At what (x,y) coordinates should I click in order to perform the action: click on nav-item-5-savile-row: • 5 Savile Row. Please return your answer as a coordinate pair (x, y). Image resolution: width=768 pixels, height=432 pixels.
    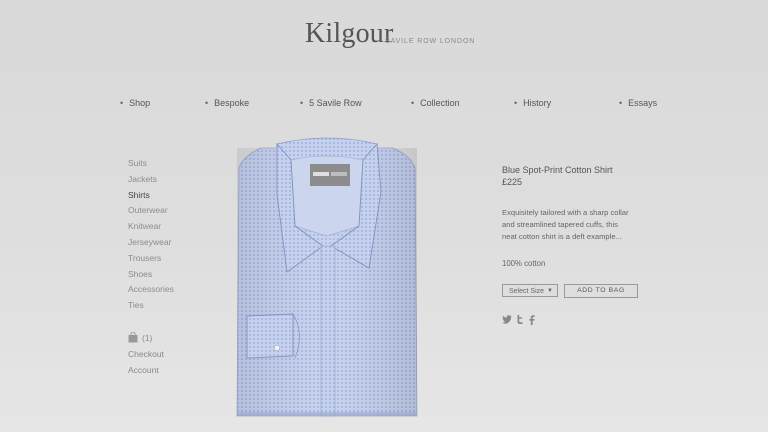
    Looking at the image, I should click on (331, 103).